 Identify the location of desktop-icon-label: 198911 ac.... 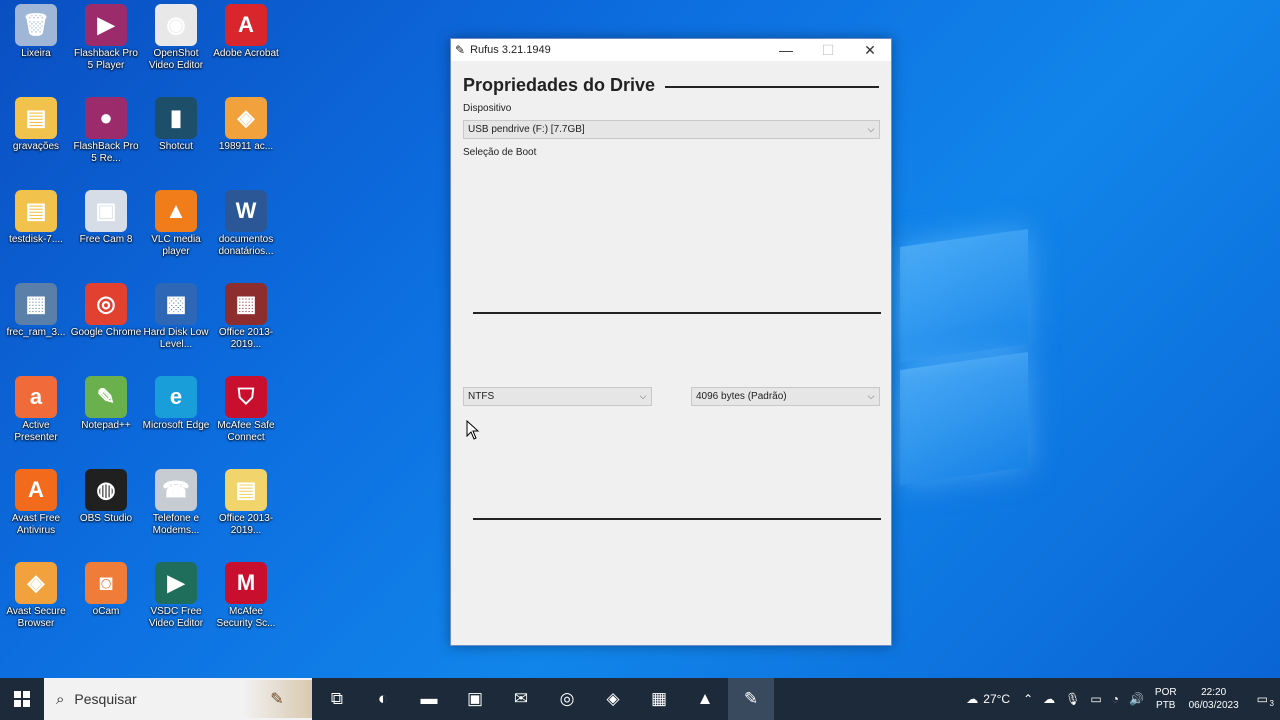
(246, 146).